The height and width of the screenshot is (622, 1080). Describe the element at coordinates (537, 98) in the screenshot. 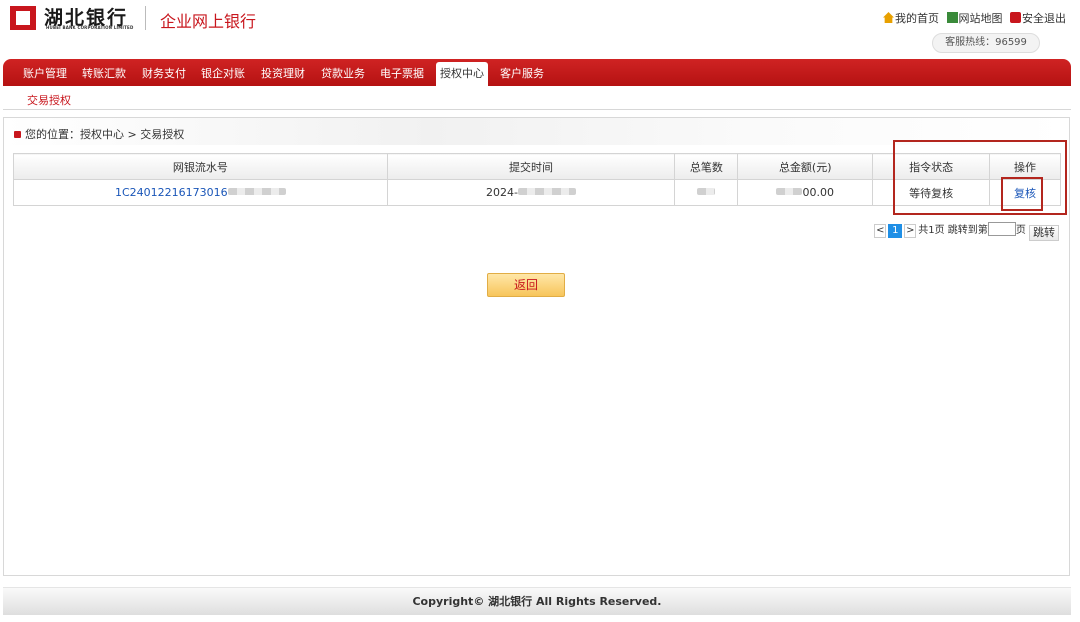

I see `sub-nav: 交易授权` at that location.